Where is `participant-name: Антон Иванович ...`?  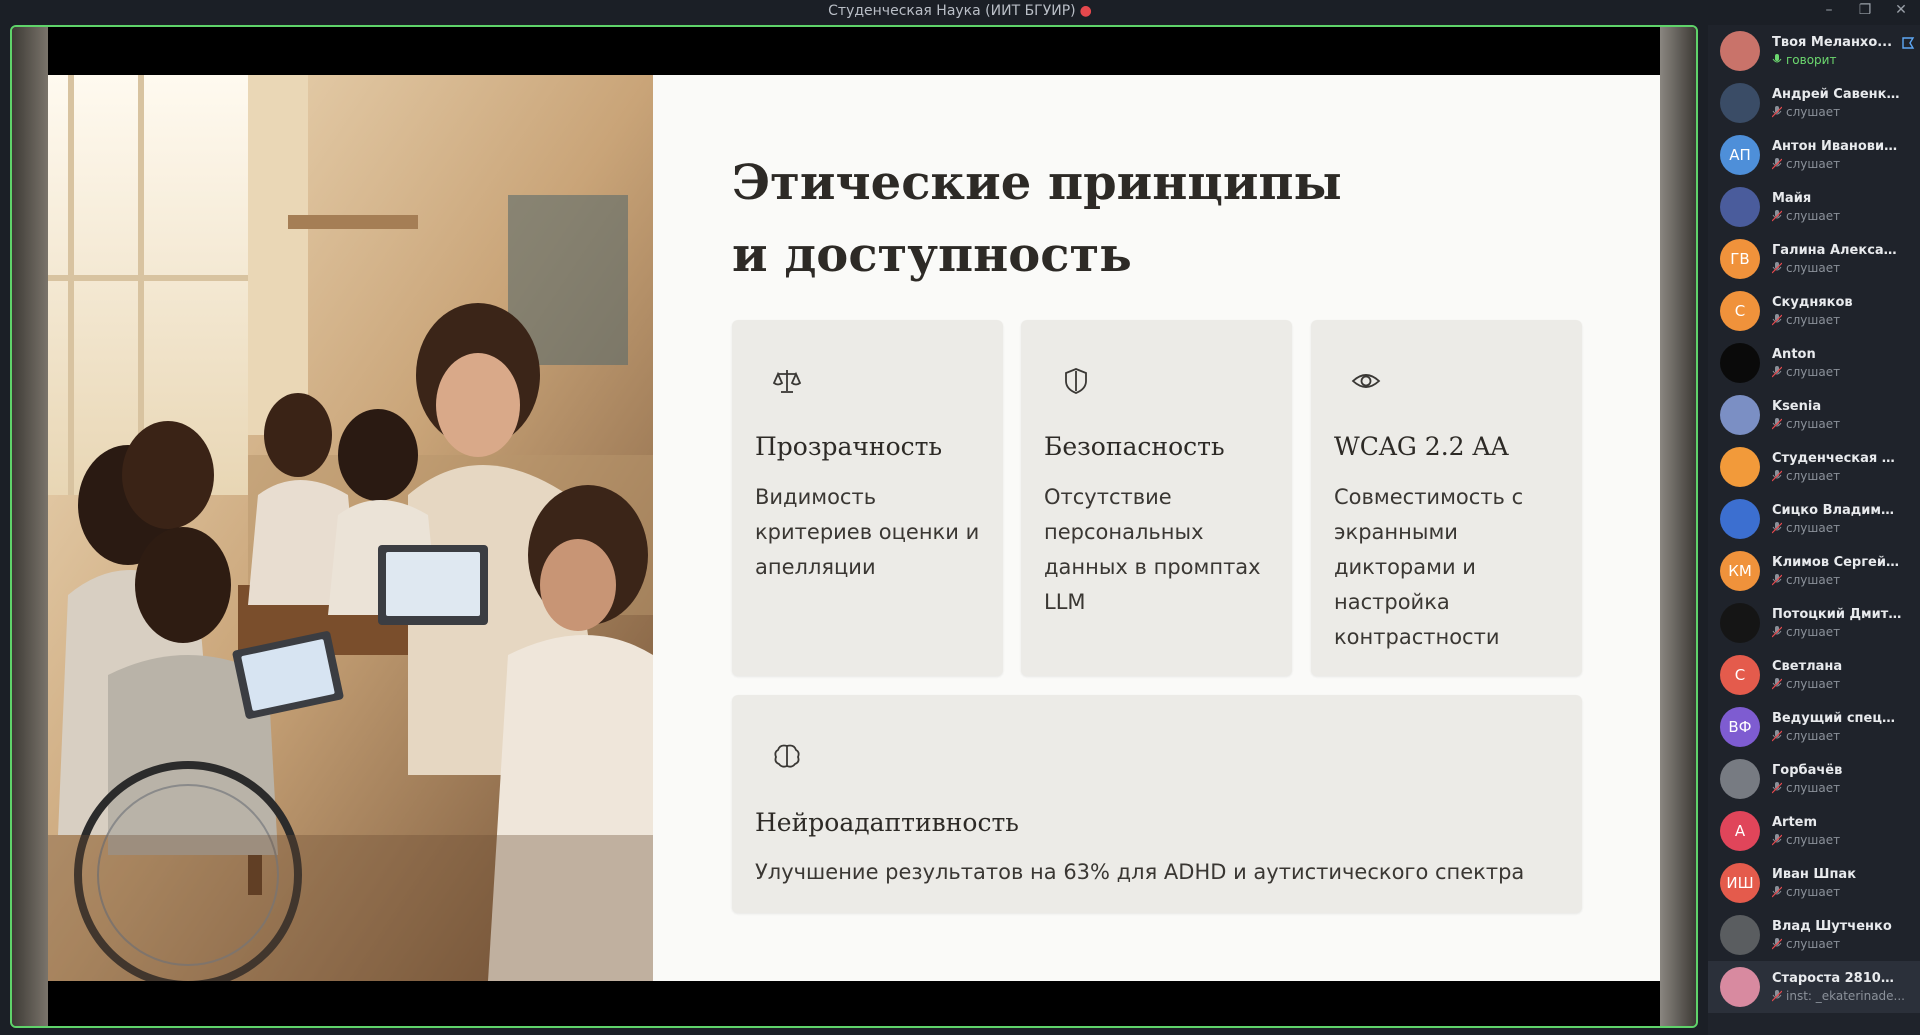 participant-name: Антон Иванович ... is located at coordinates (1837, 146).